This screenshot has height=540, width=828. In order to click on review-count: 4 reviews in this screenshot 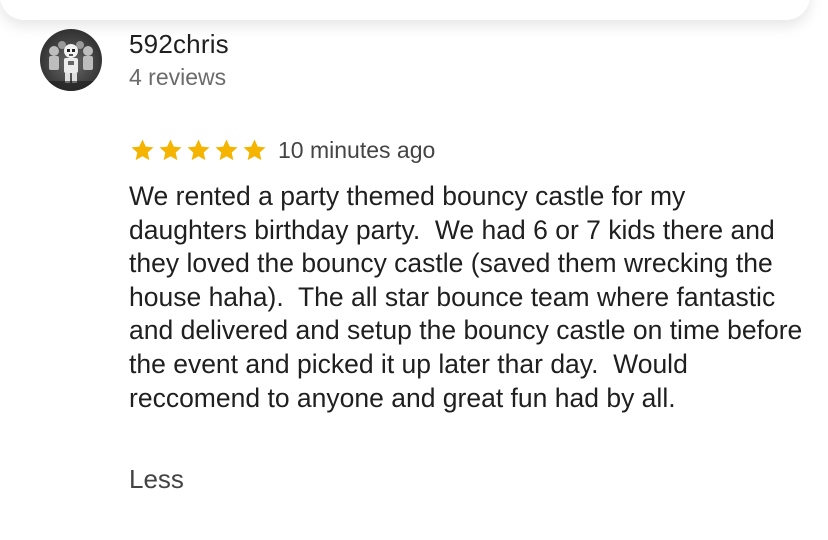, I will do `click(178, 77)`.